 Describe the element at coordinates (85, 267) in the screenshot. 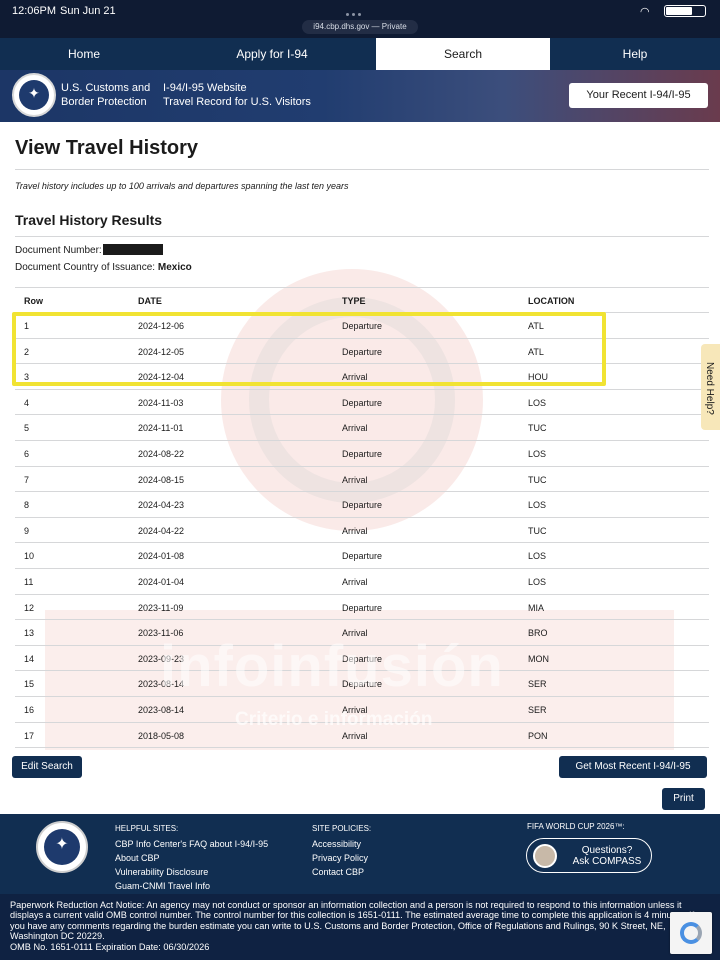

I see `document-country-label: Document Country of Issuance:` at that location.